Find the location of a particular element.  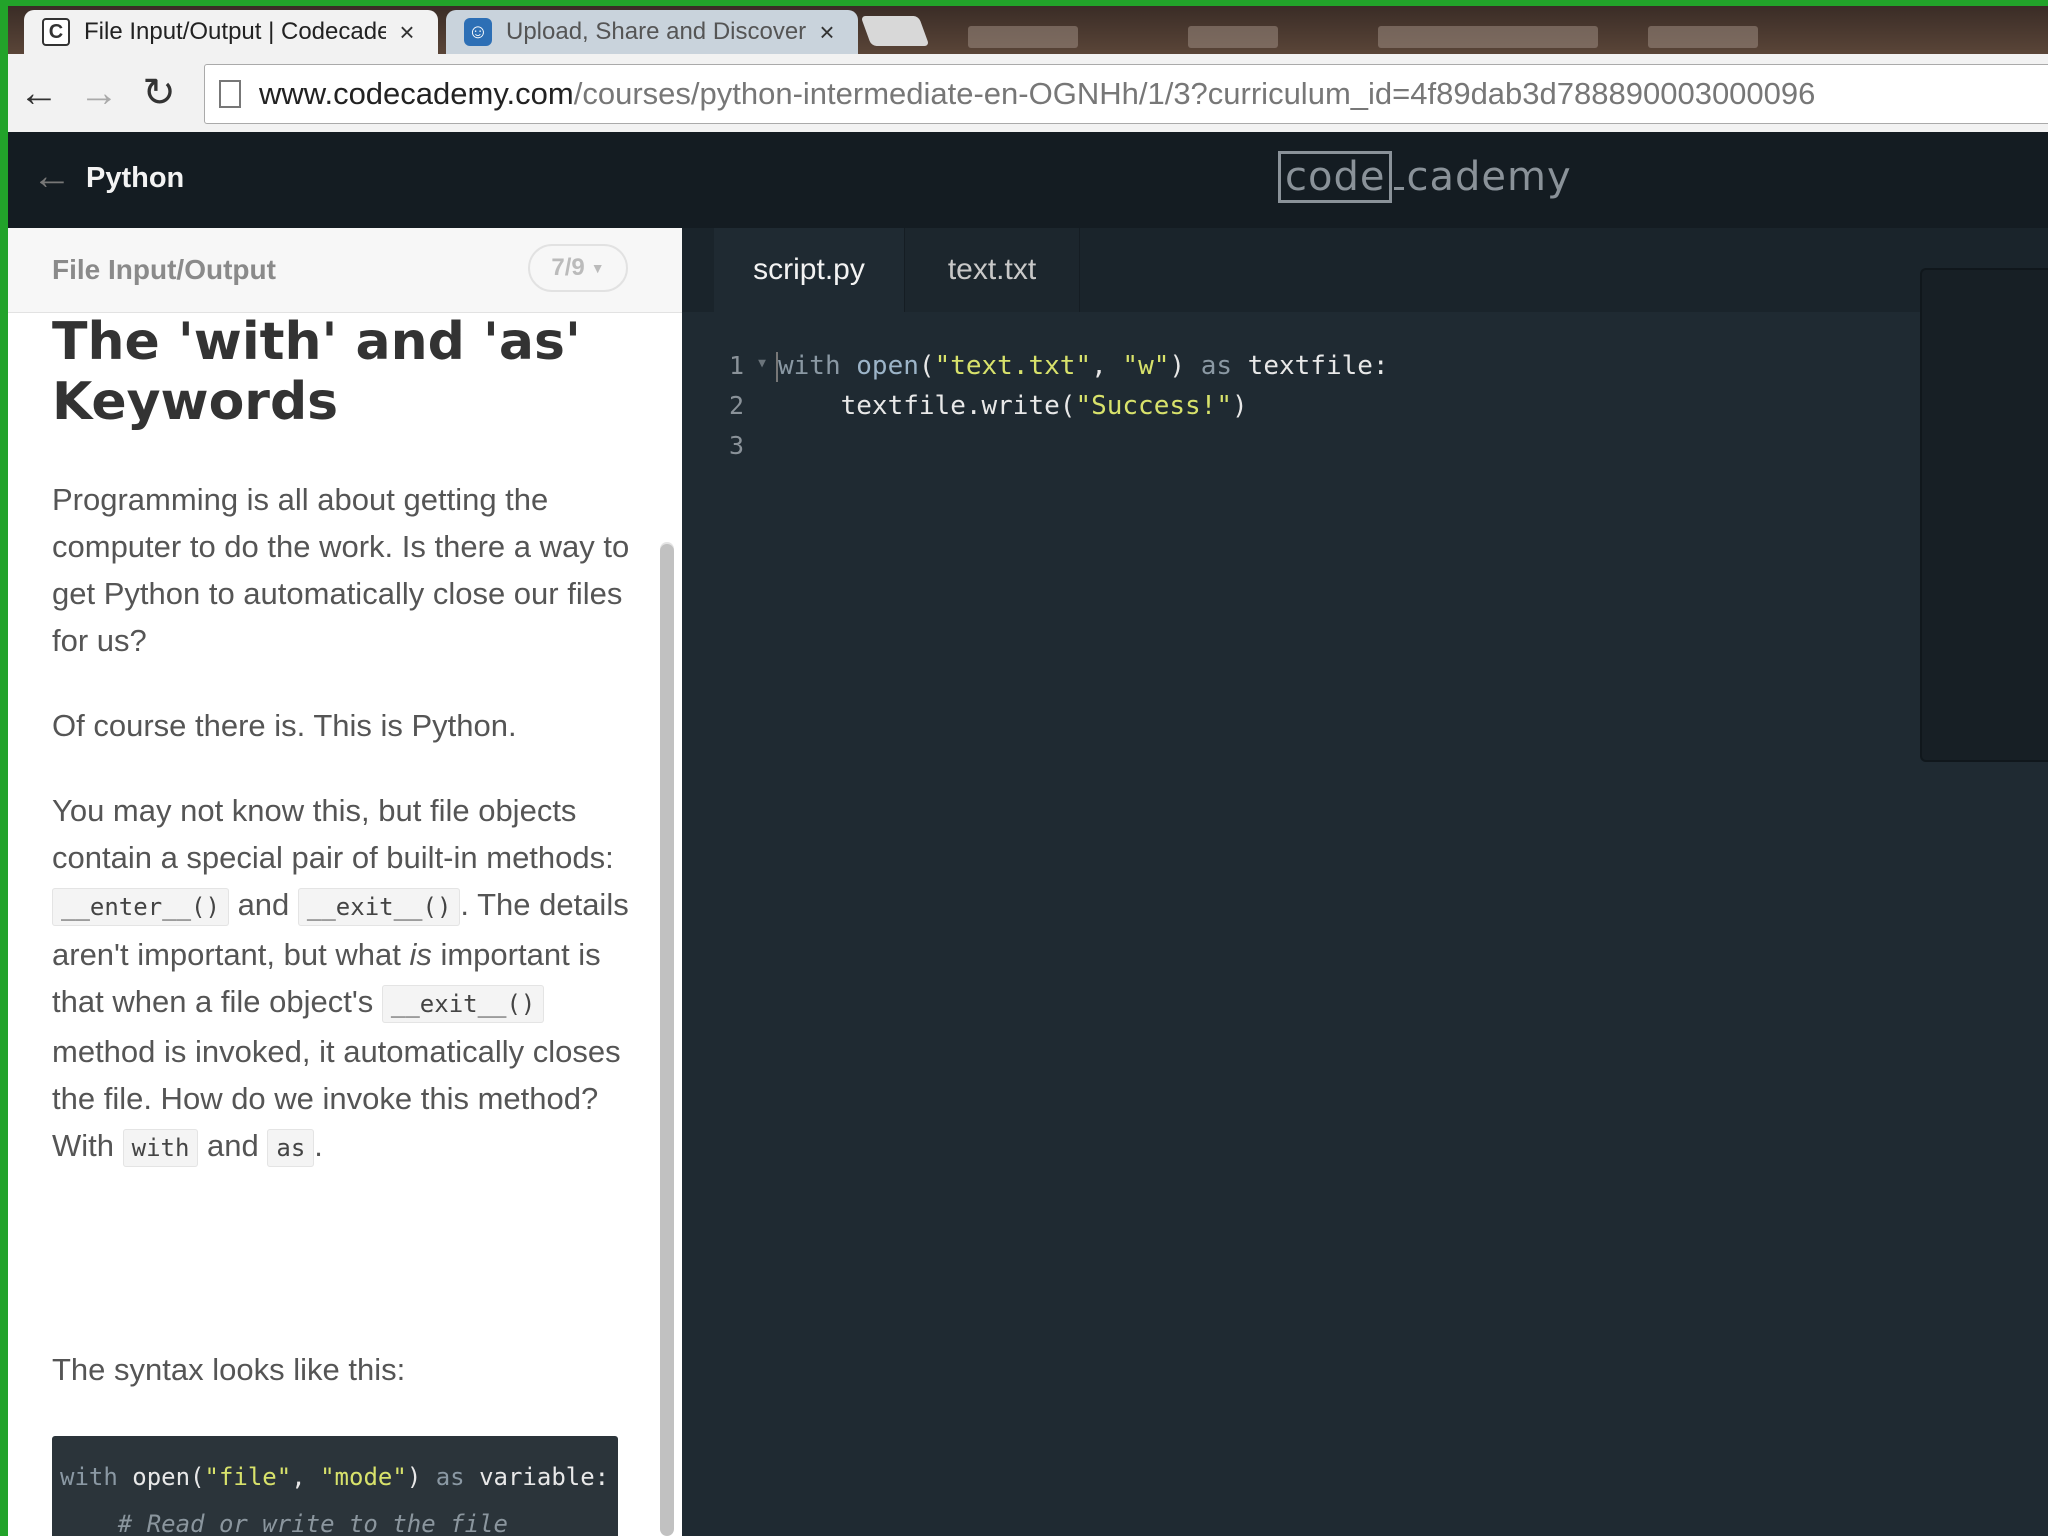

side-pane is located at coordinates (1984, 515).